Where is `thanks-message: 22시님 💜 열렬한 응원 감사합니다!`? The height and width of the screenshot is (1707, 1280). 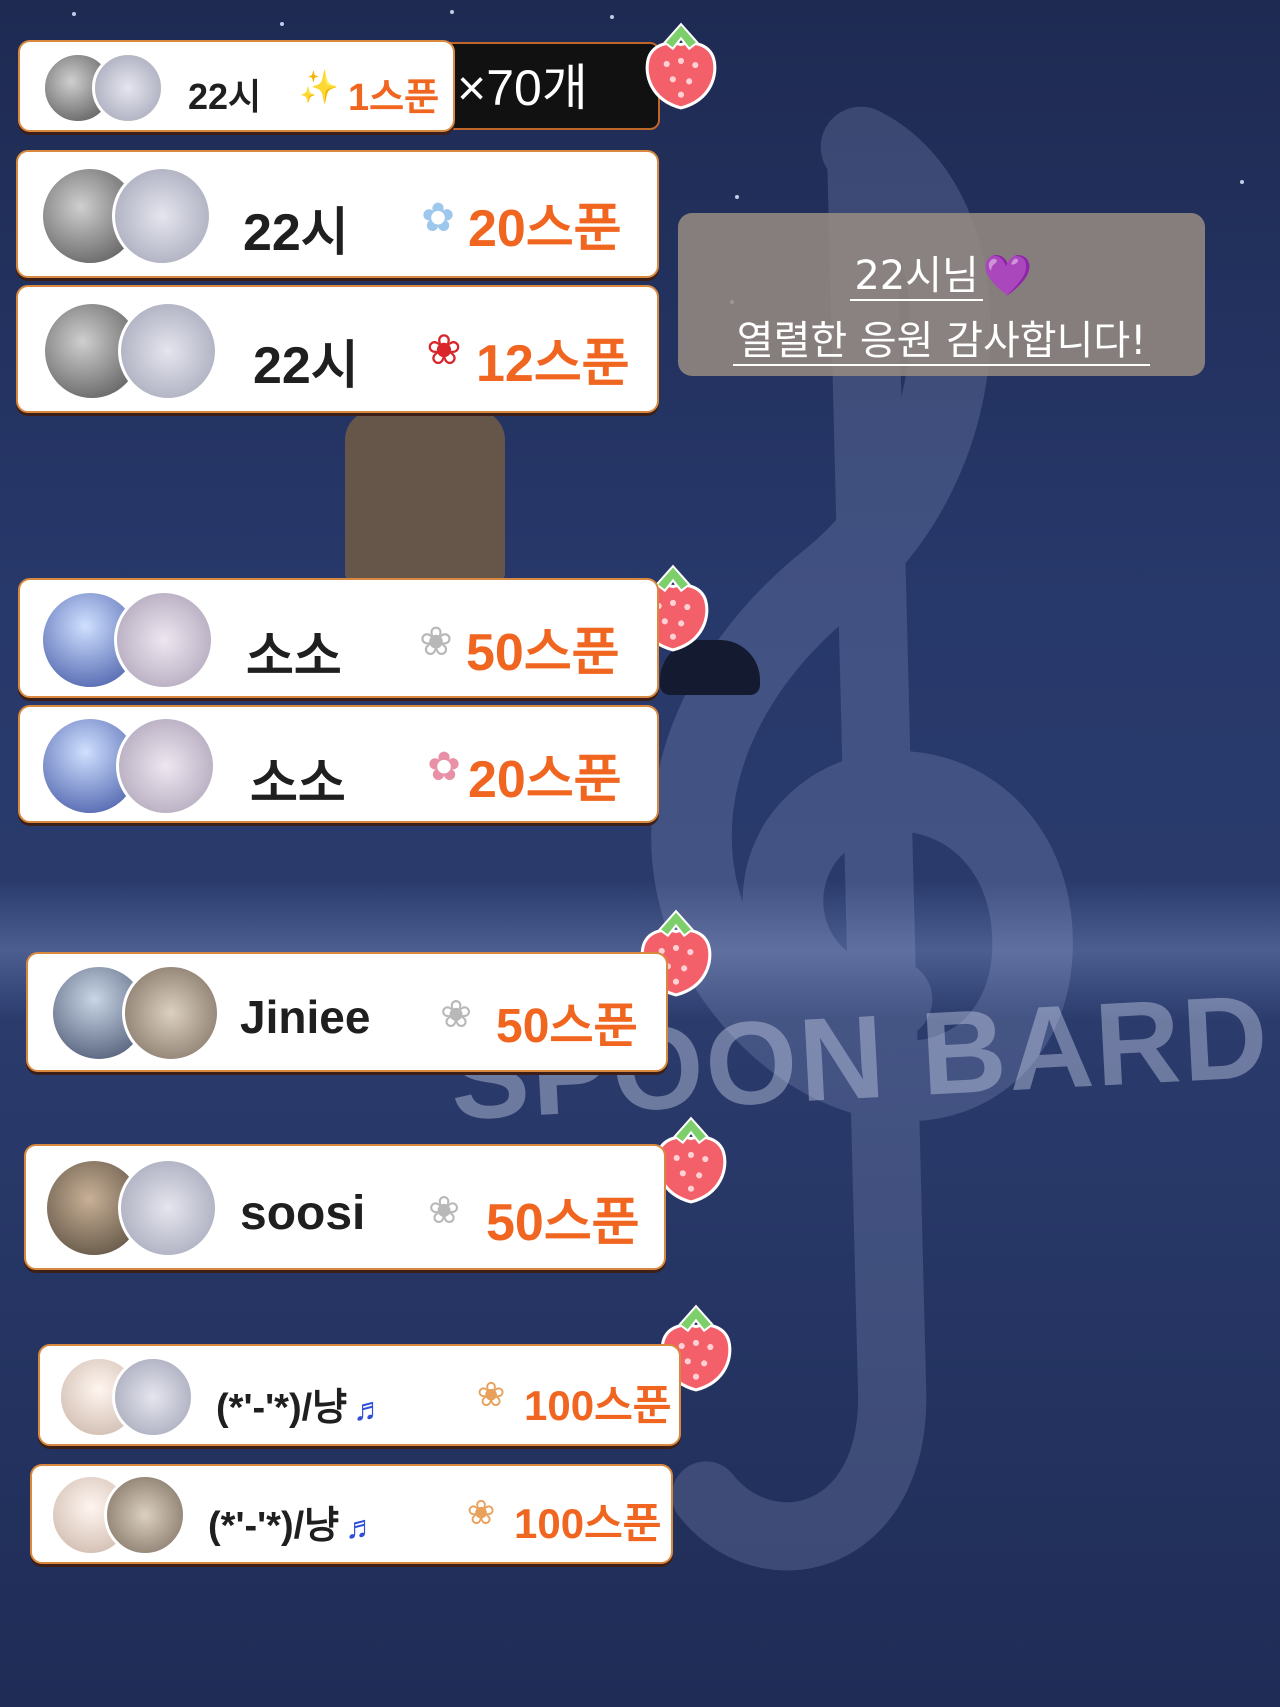
thanks-message: 22시님 💜 열렬한 응원 감사합니다! is located at coordinates (941, 294).